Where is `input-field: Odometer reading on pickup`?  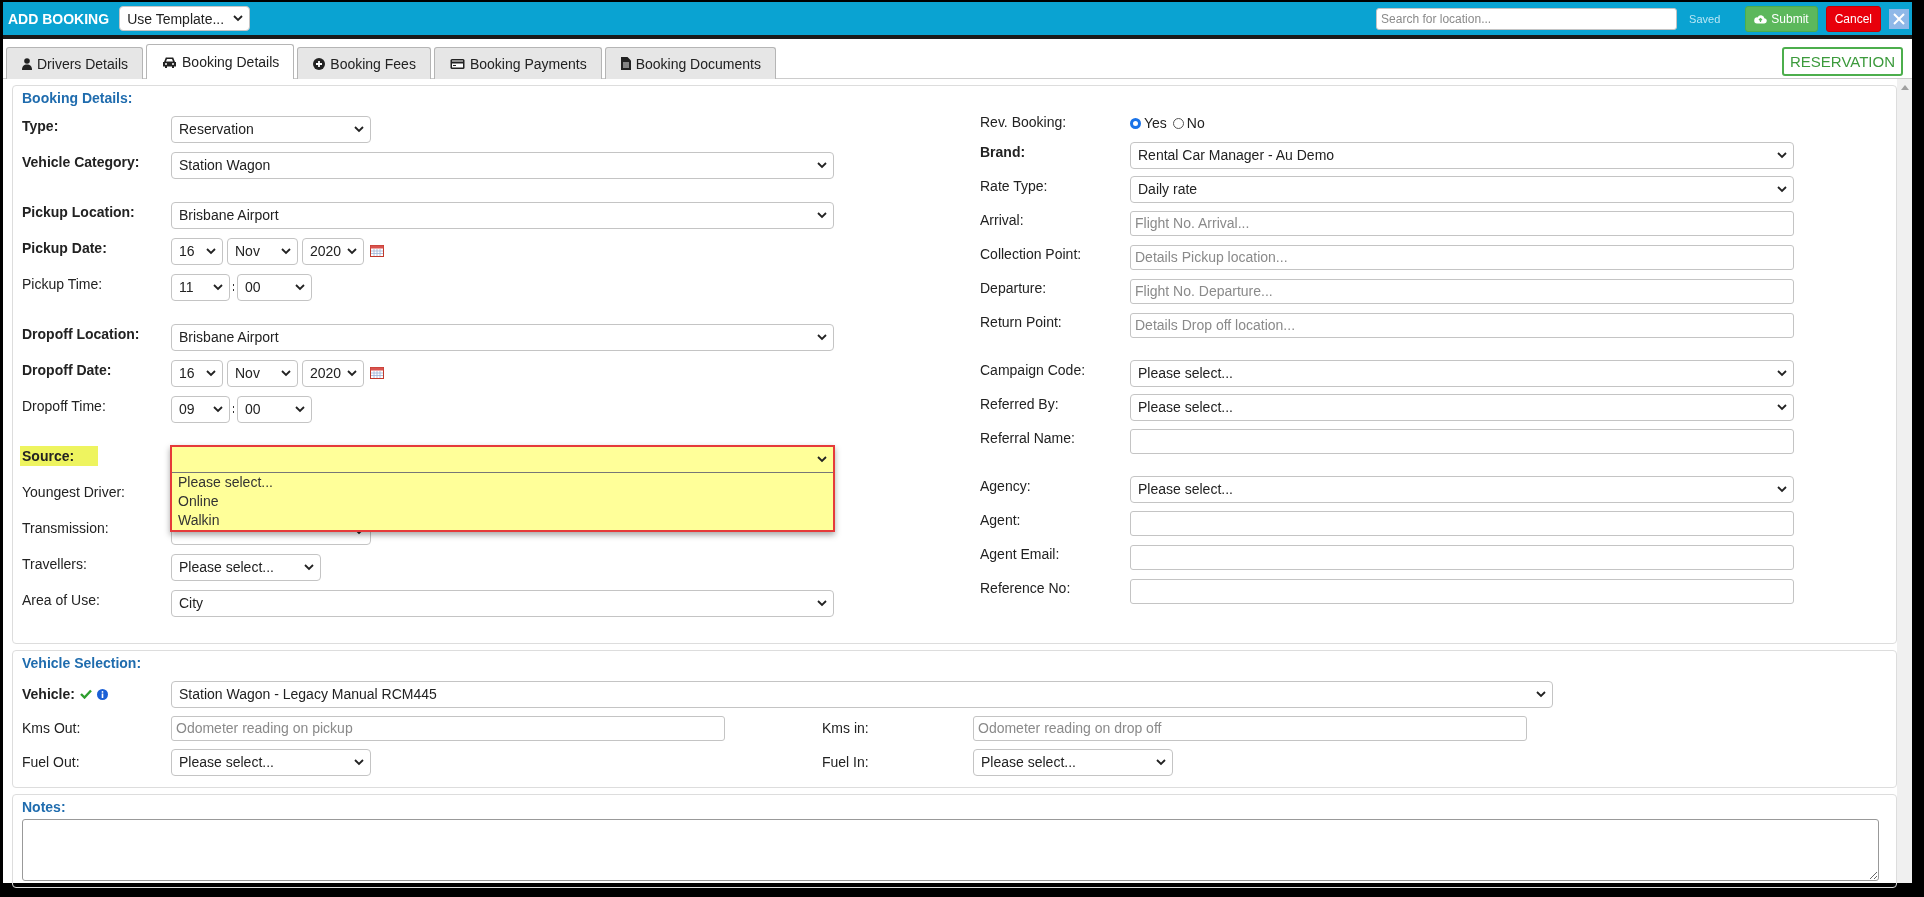 input-field: Odometer reading on pickup is located at coordinates (448, 728).